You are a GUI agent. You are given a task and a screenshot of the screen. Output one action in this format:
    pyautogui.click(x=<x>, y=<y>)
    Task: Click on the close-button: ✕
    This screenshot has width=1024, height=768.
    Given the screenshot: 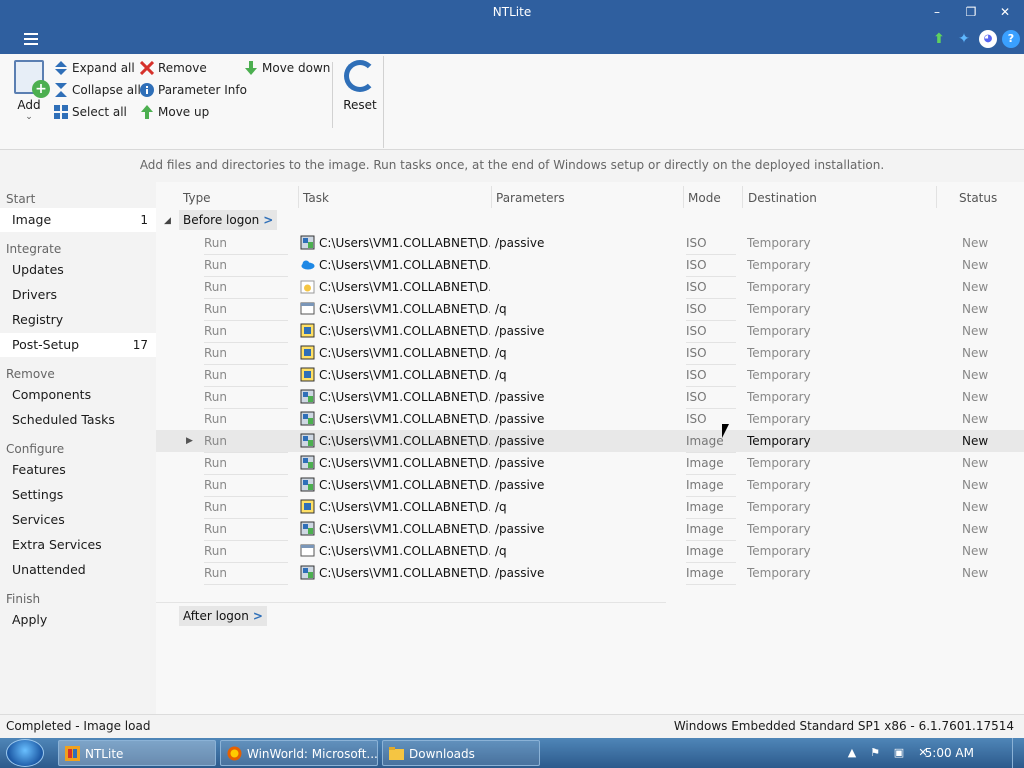 What is the action you would take?
    pyautogui.click(x=1005, y=12)
    